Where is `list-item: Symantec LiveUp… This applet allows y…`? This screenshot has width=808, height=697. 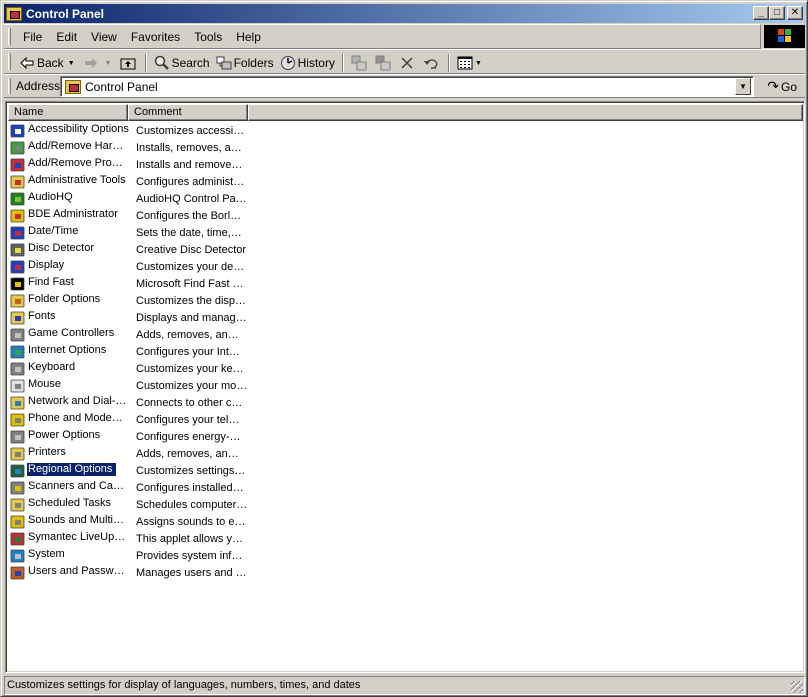 list-item: Symantec LiveUp… This applet allows y… is located at coordinates (127, 538).